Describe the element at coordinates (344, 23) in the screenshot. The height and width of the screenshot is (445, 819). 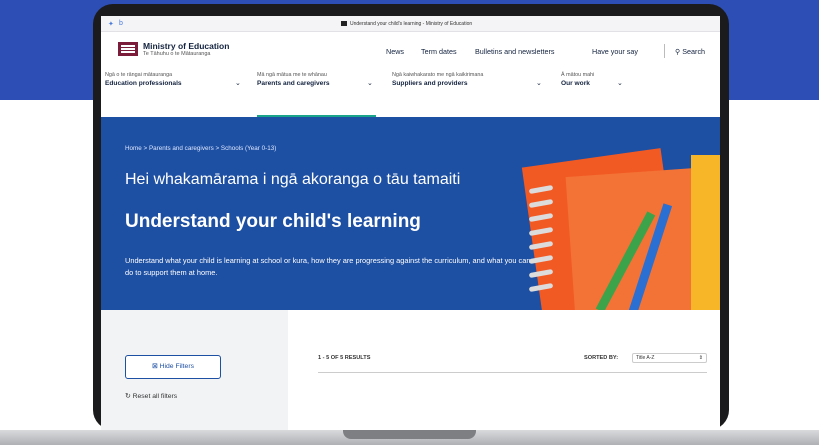
I see `favicon-icon` at that location.